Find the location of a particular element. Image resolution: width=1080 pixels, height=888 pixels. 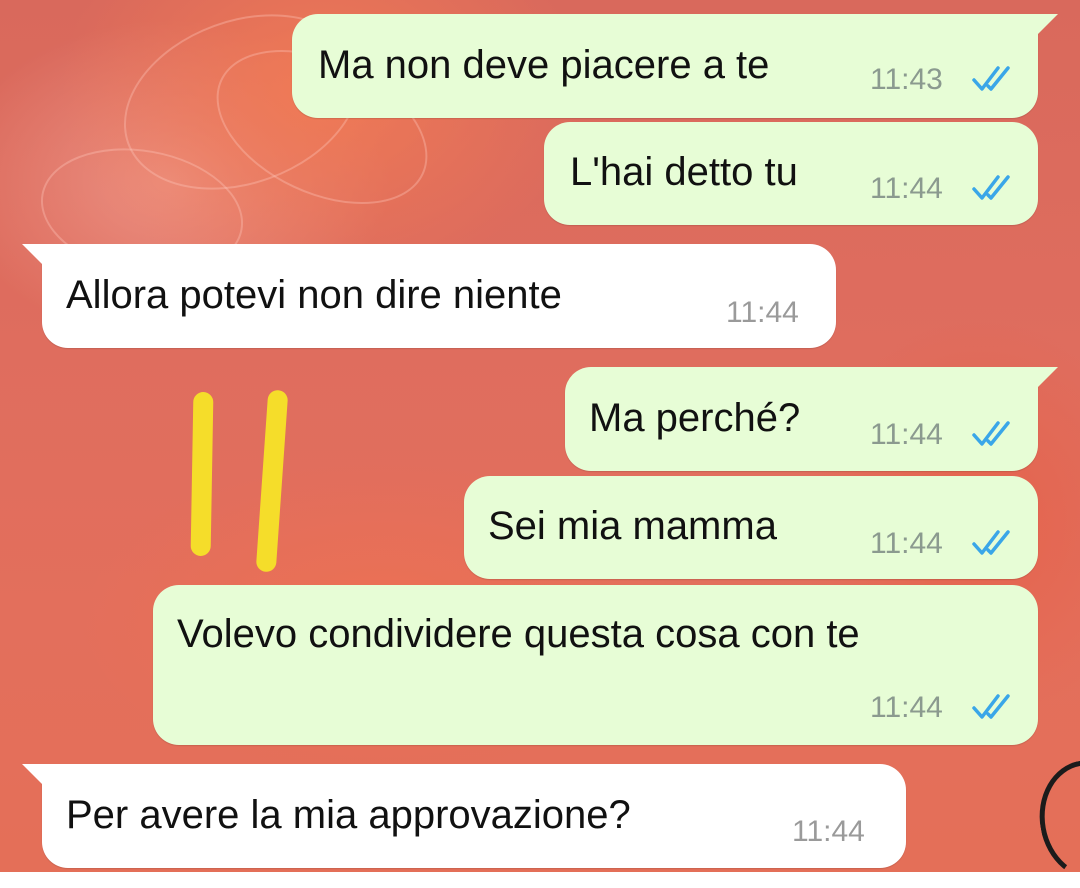

message-text: Sei mia mamma is located at coordinates (632, 526).